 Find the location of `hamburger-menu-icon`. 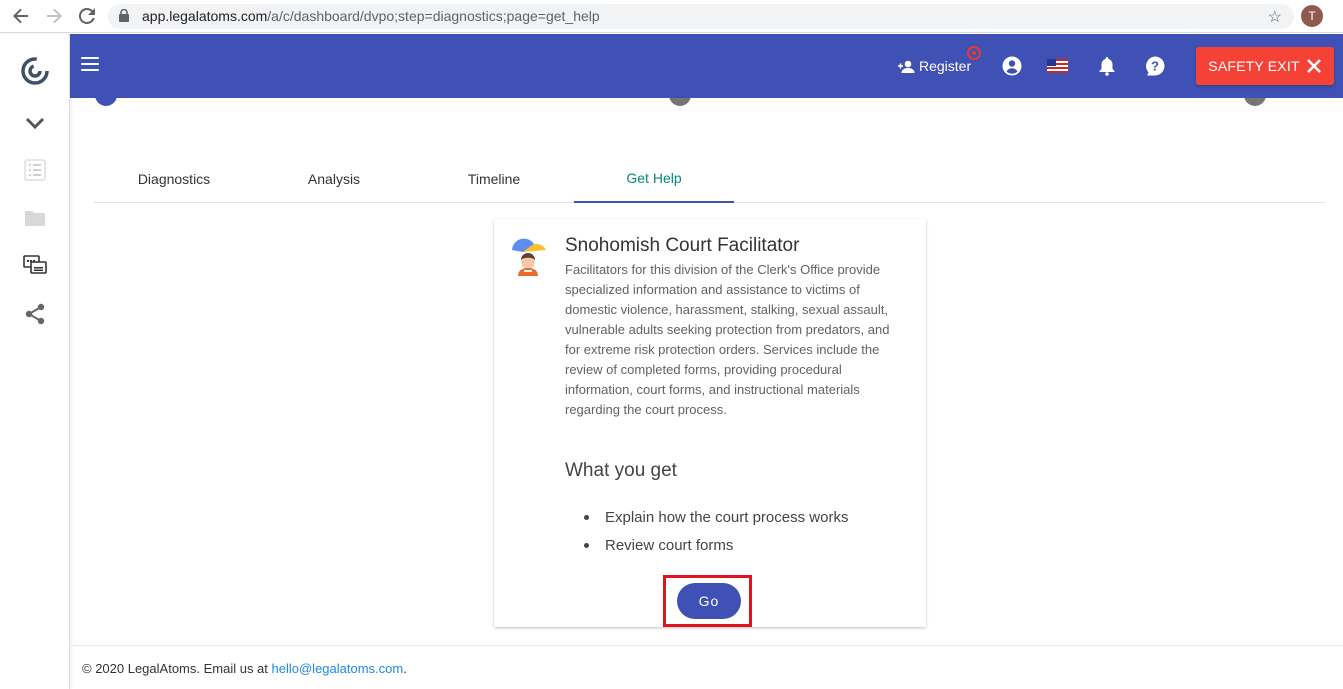

hamburger-menu-icon is located at coordinates (90, 64).